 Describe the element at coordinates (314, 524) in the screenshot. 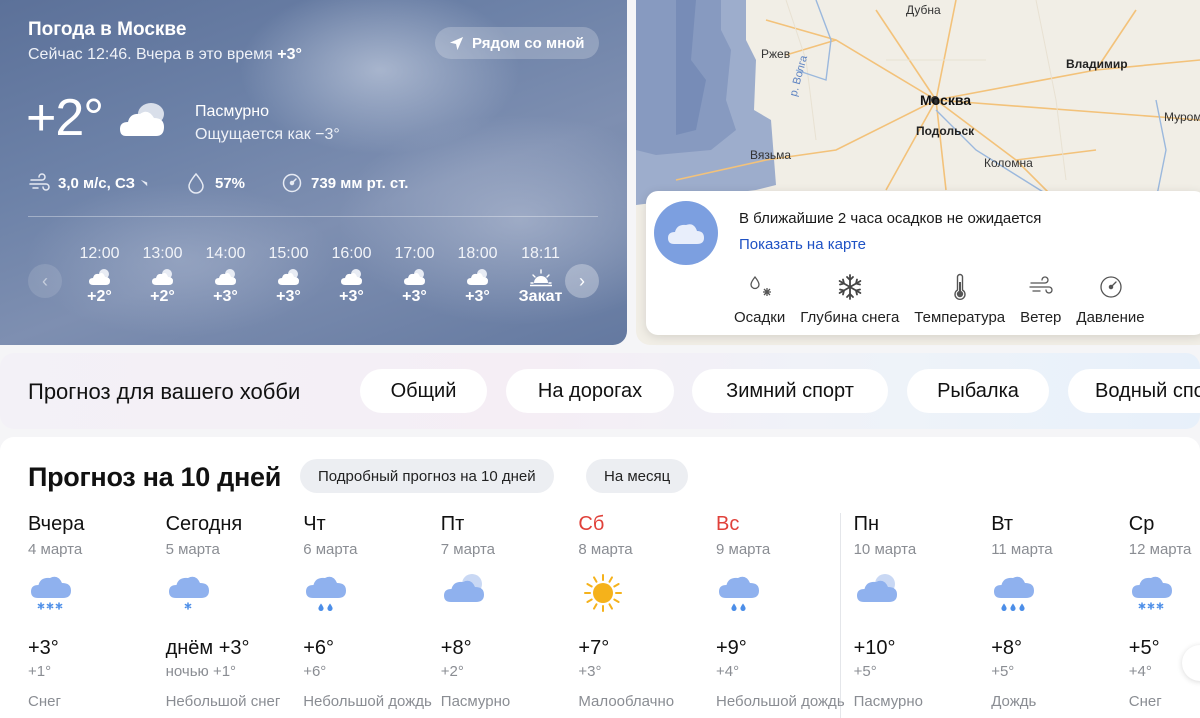

I see `day-name: Чт` at that location.